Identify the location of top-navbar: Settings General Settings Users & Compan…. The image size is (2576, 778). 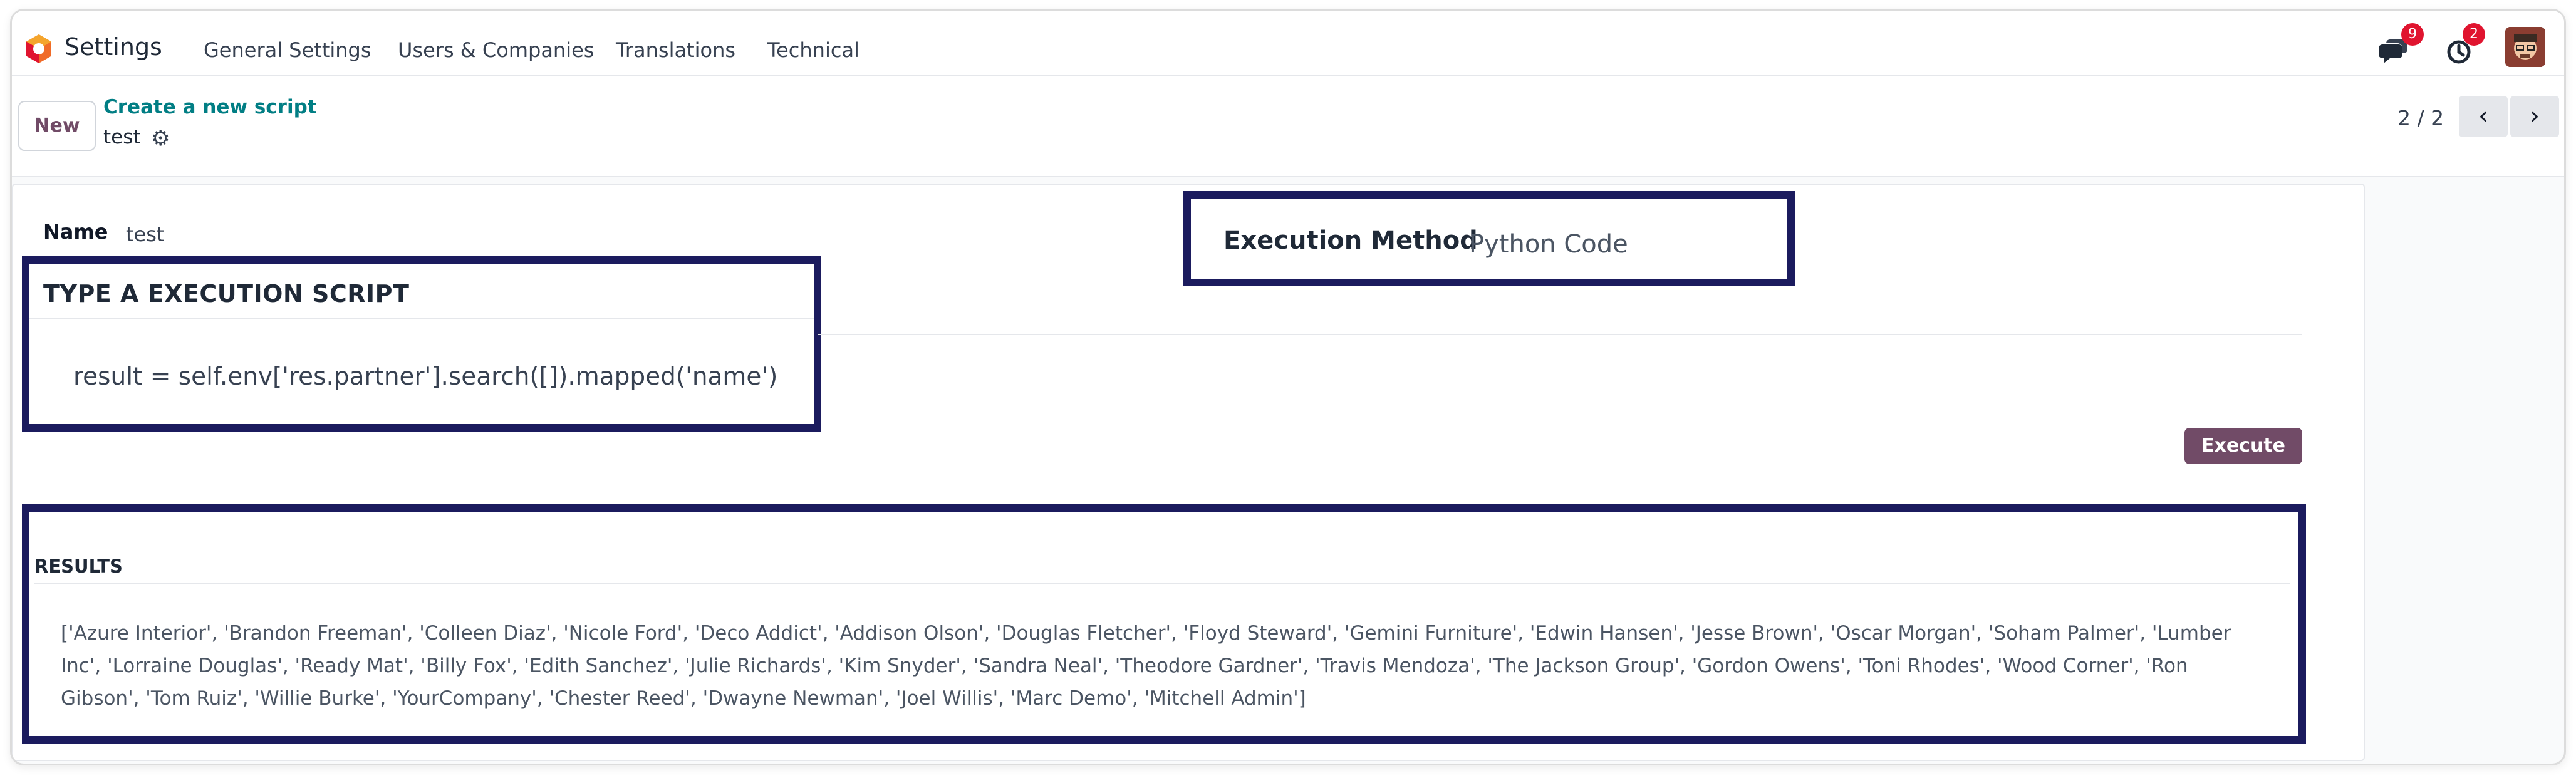
(1288, 43).